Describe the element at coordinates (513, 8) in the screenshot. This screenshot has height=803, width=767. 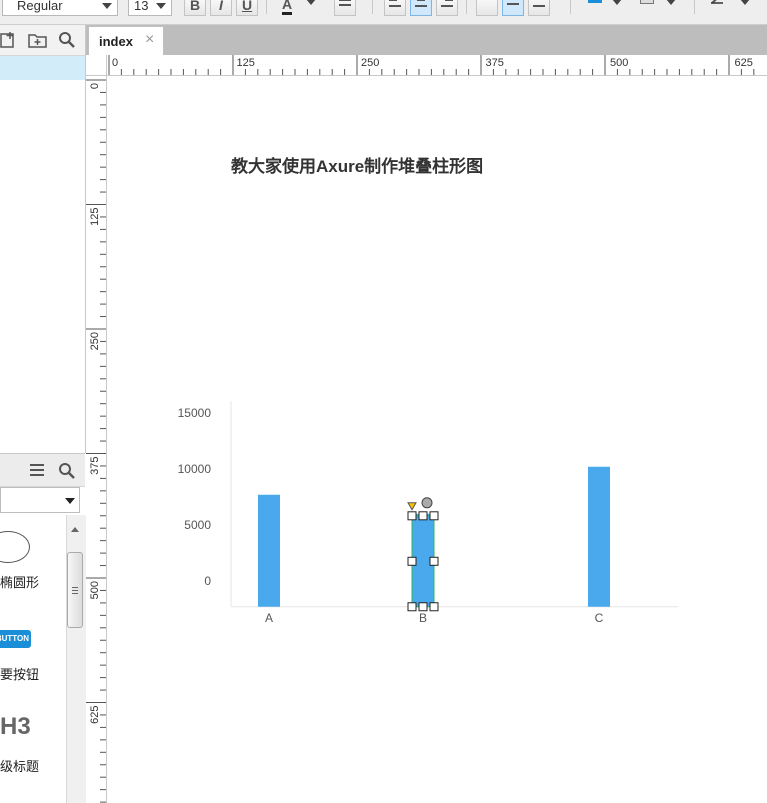
I see `align-middle-button` at that location.